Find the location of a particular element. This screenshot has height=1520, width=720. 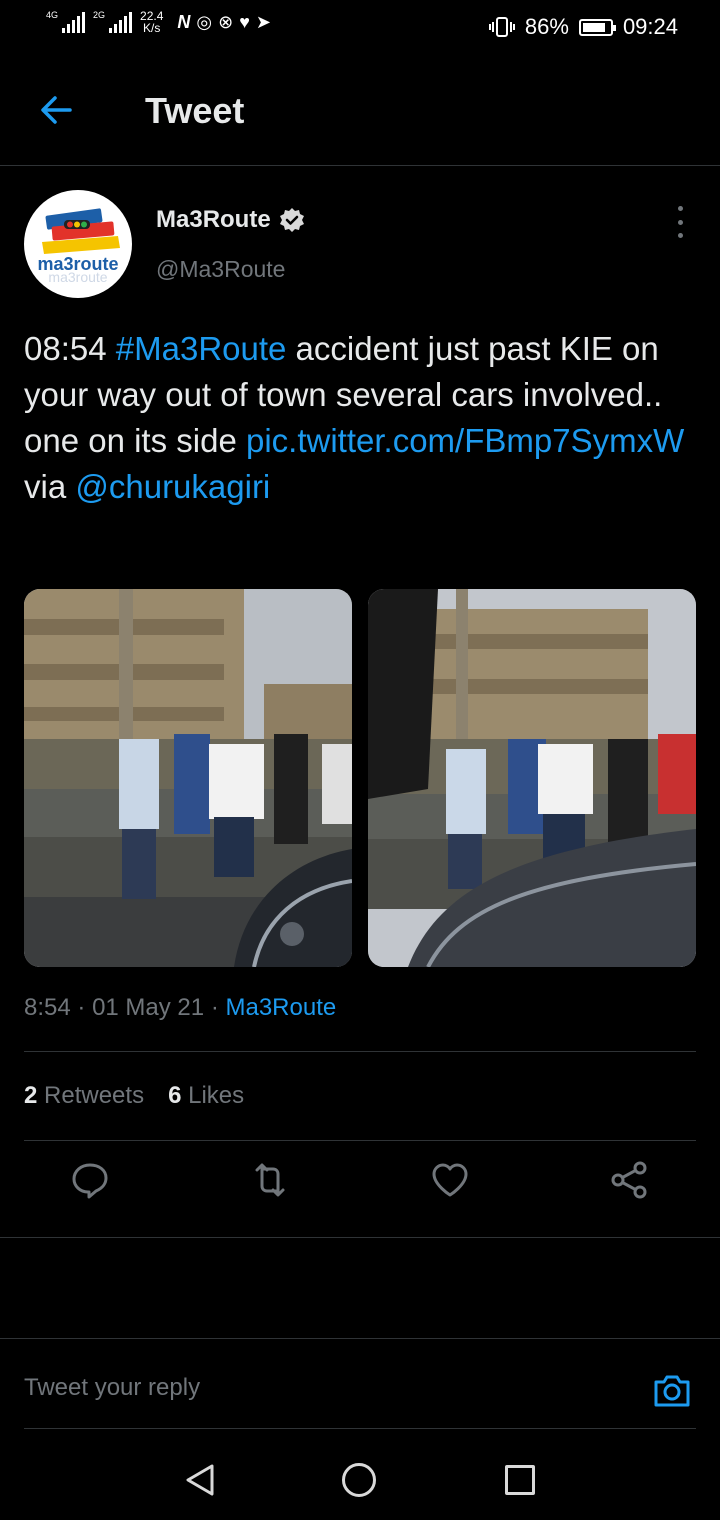

instagram-icon: ◎ is located at coordinates (204, 21).